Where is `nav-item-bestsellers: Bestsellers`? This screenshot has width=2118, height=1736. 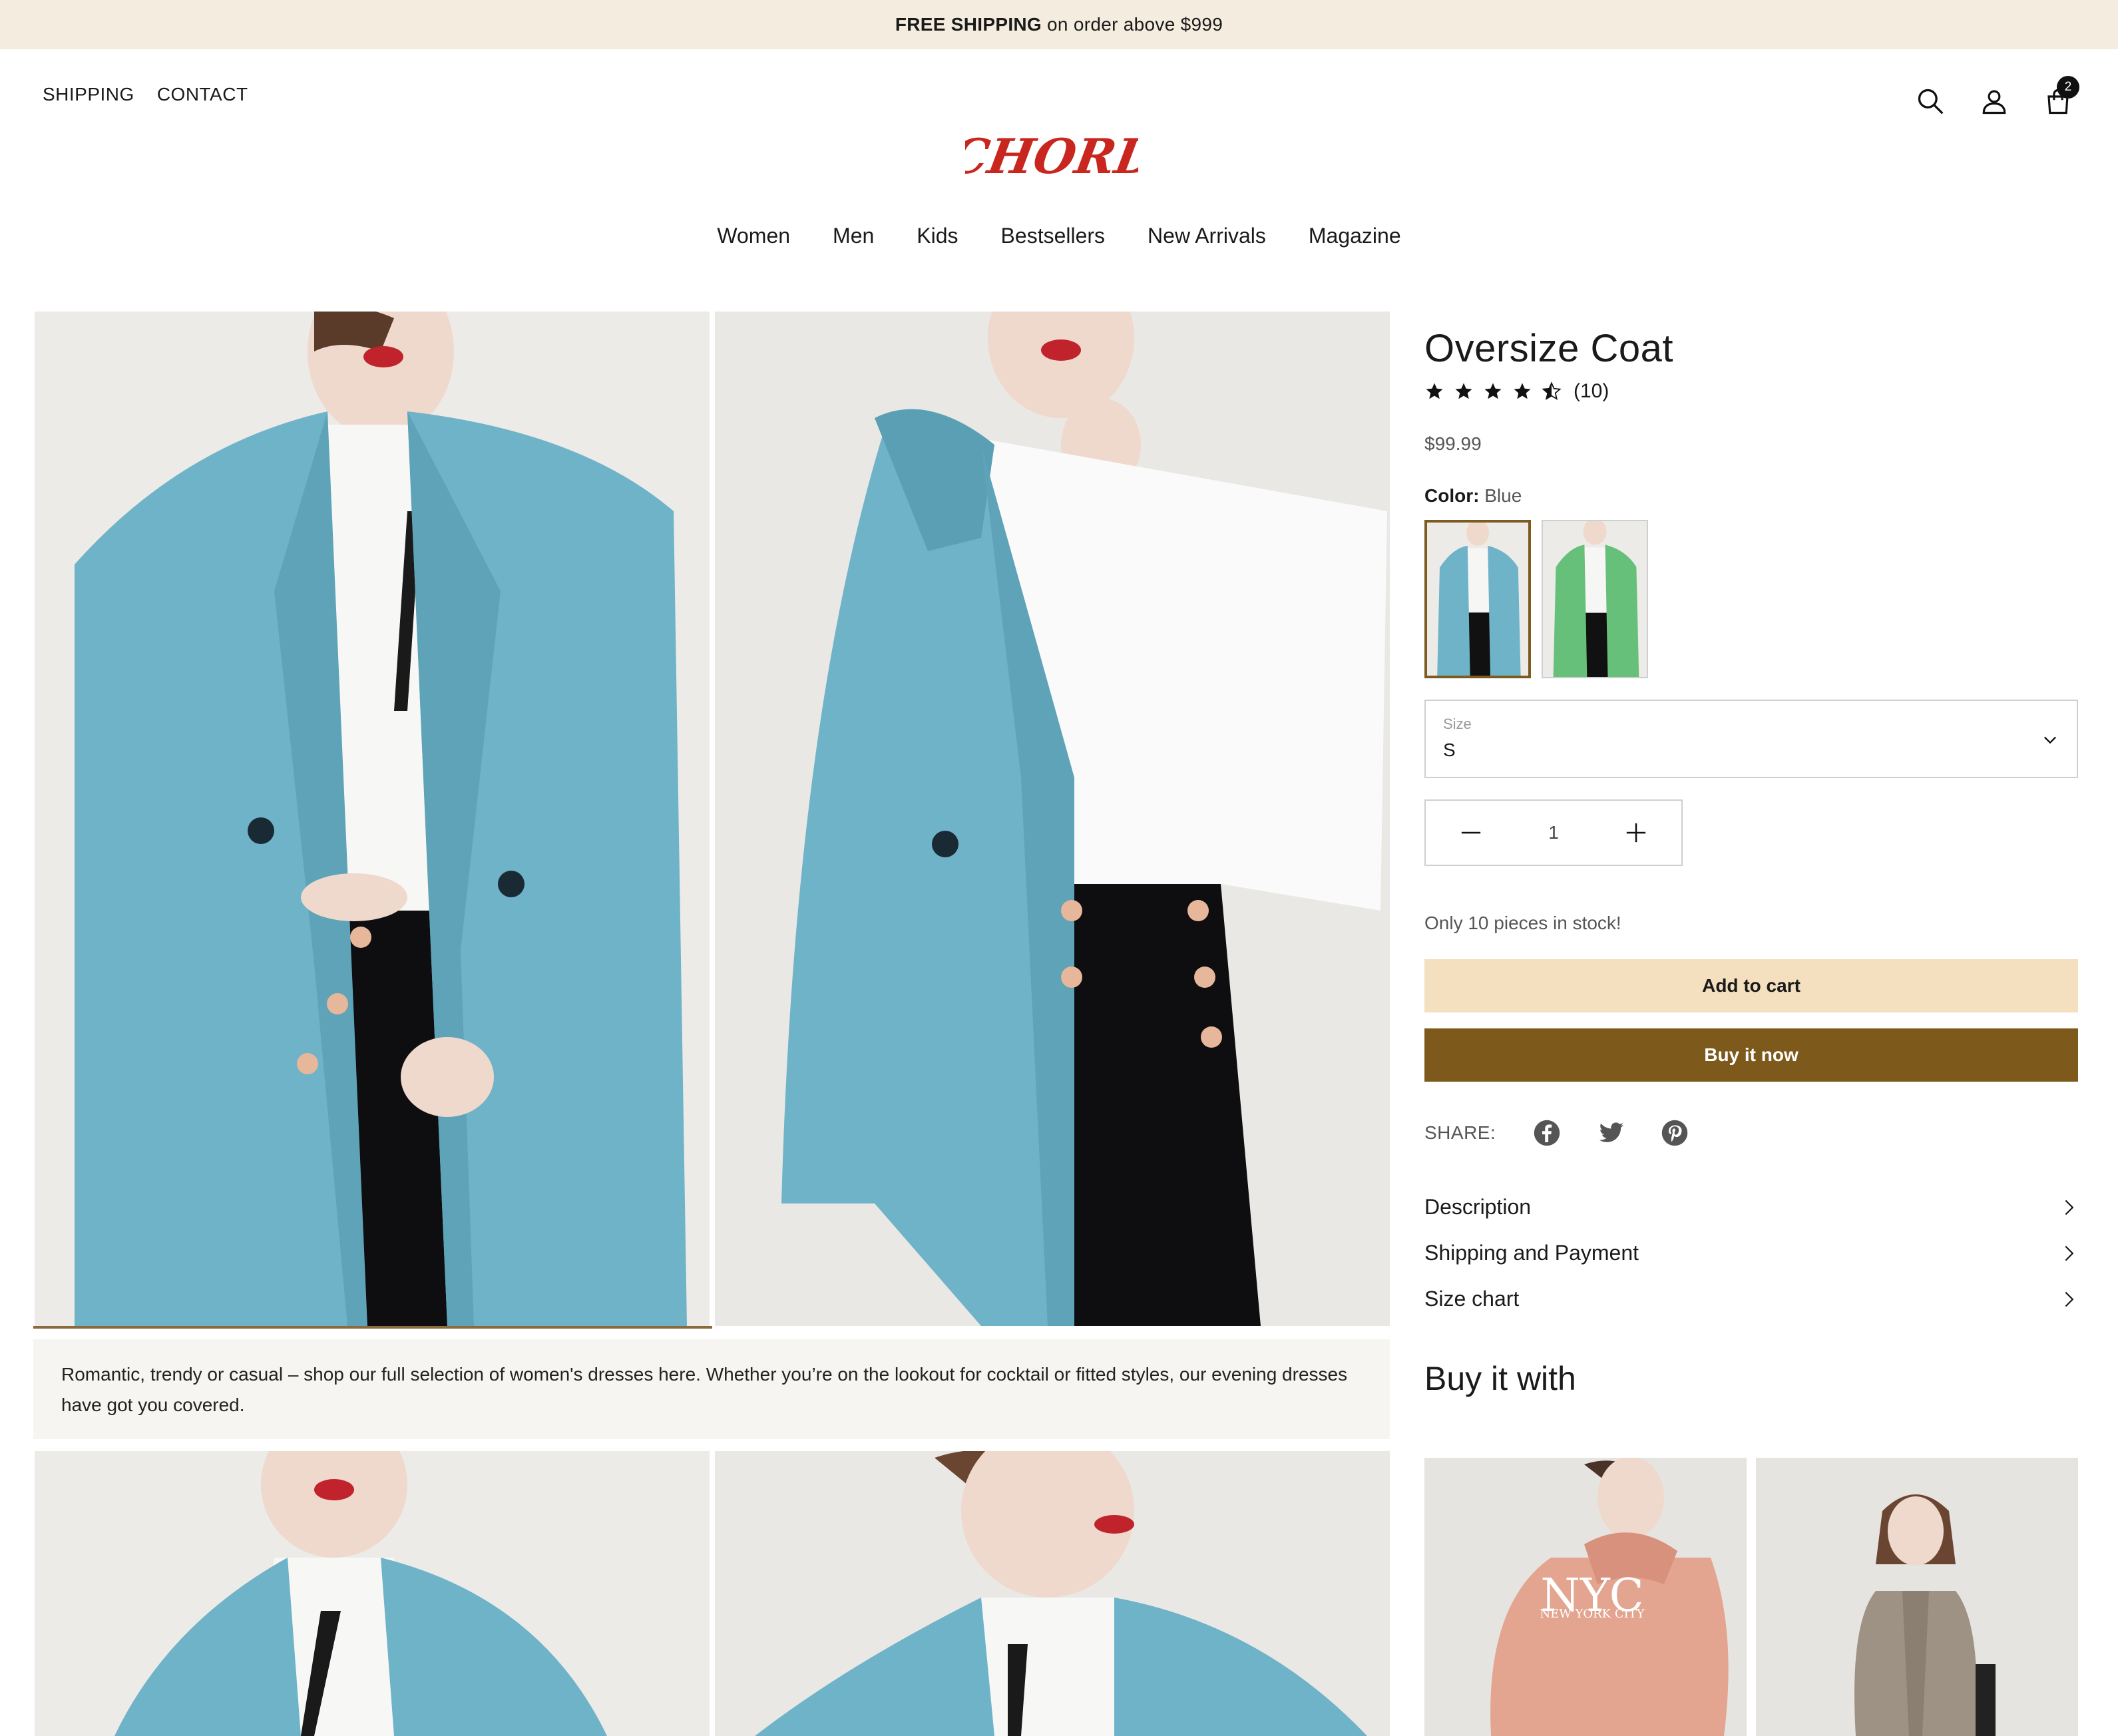 nav-item-bestsellers: Bestsellers is located at coordinates (1053, 236).